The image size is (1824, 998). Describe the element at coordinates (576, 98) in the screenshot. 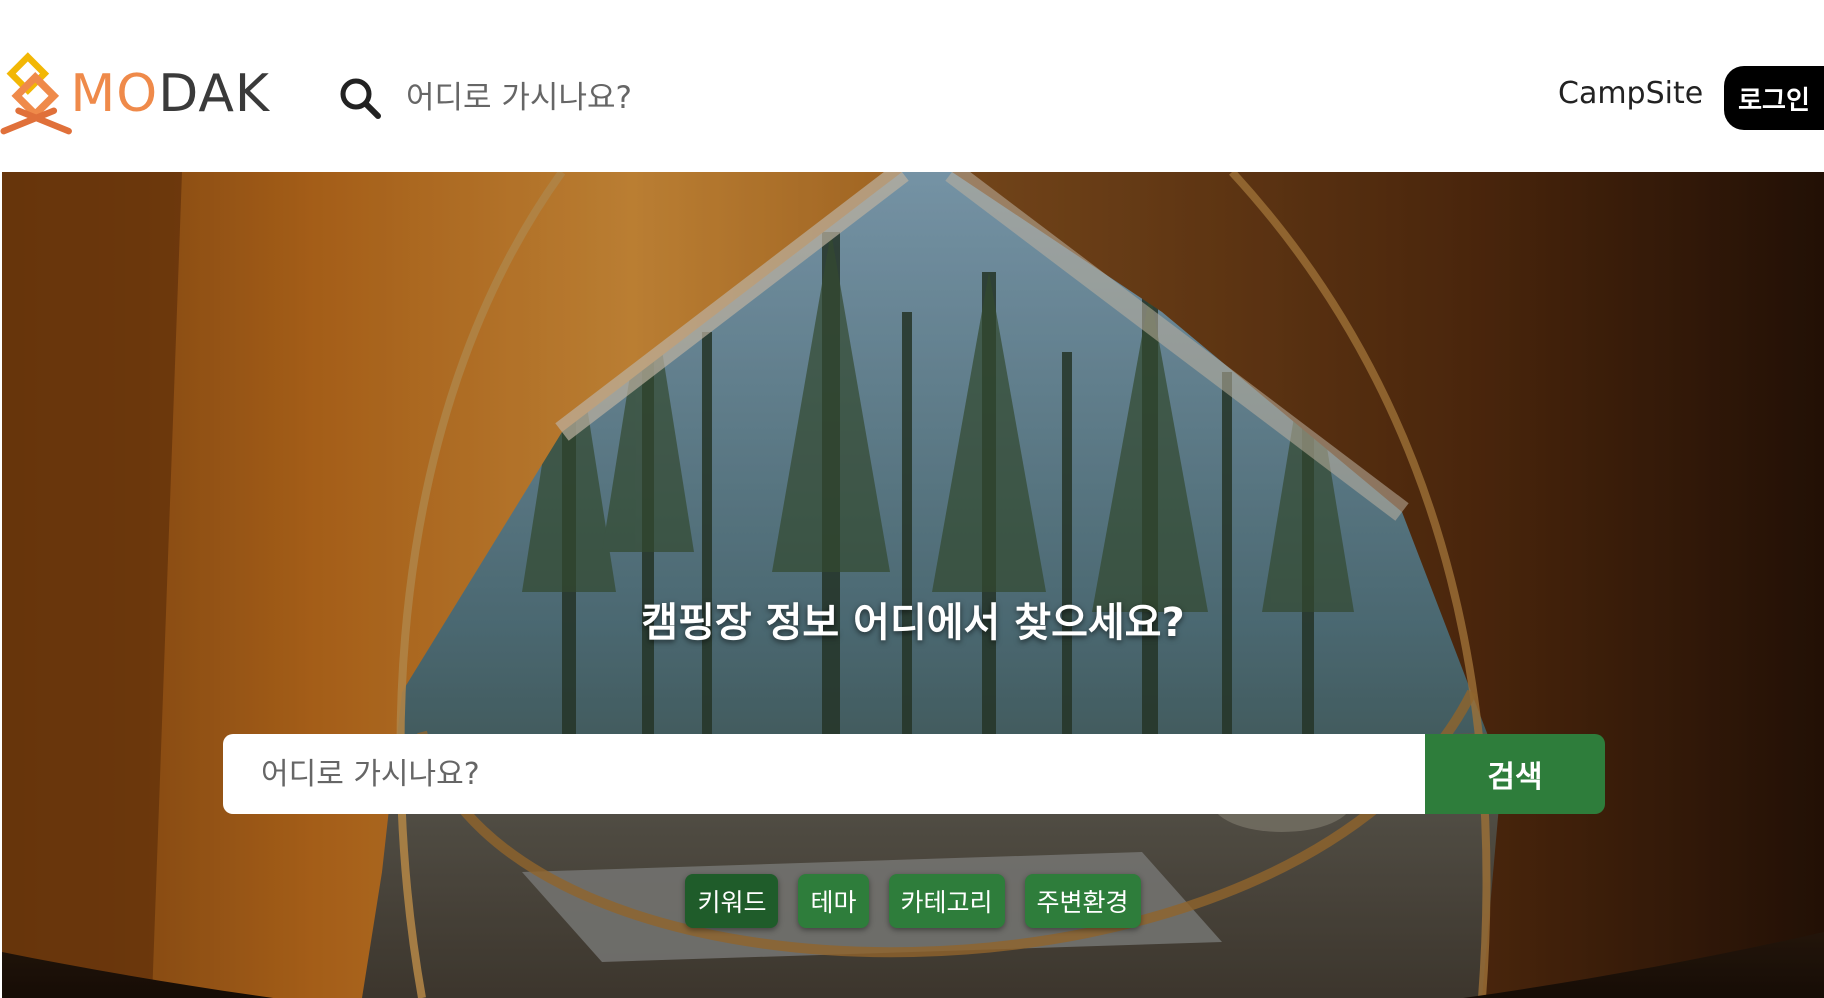

I see `header-search-input` at that location.